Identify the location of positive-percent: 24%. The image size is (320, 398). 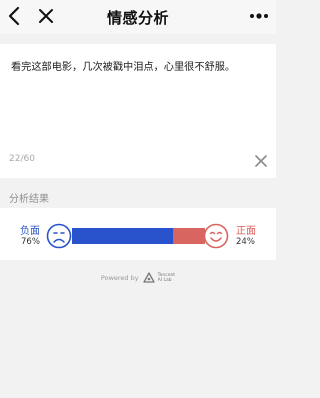
(245, 242).